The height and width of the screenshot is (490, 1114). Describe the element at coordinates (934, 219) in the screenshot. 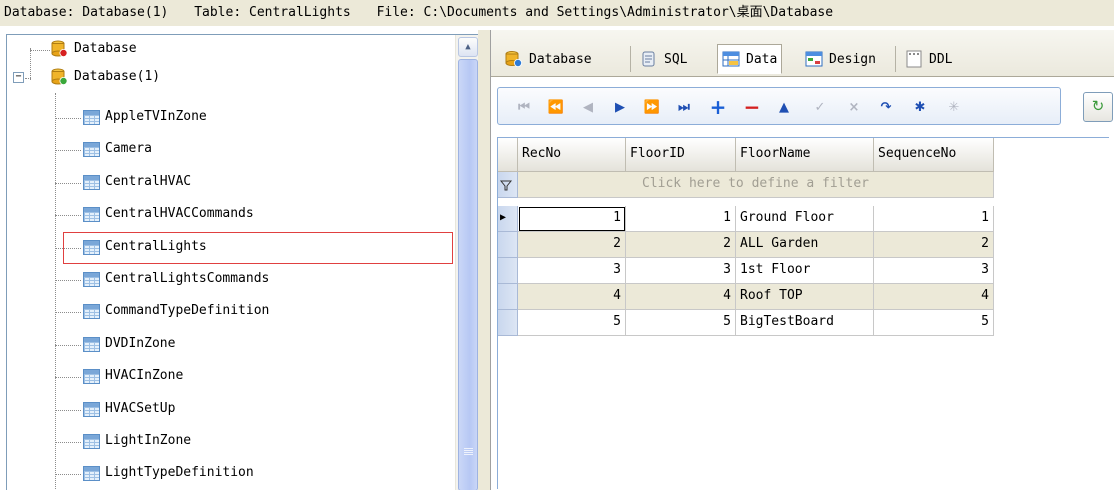

I see `cell-sequence-no: 1` at that location.